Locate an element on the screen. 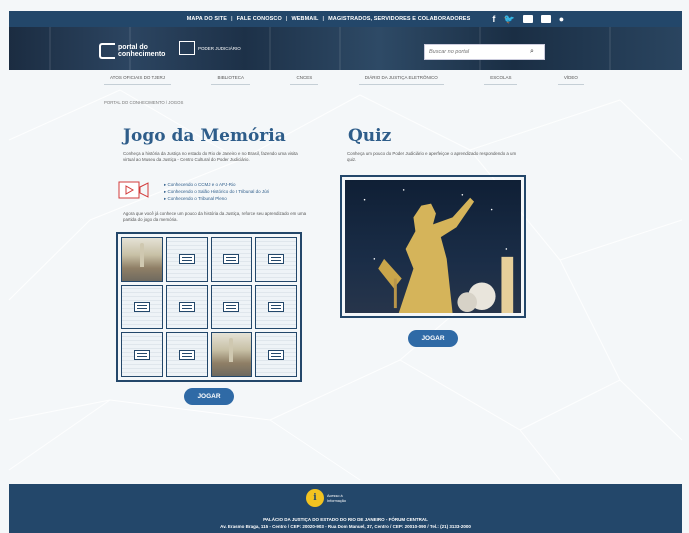 The height and width of the screenshot is (533, 689). video-link-pleno: ▸ Conhecendo o Tribunal Pleno is located at coordinates (216, 198).